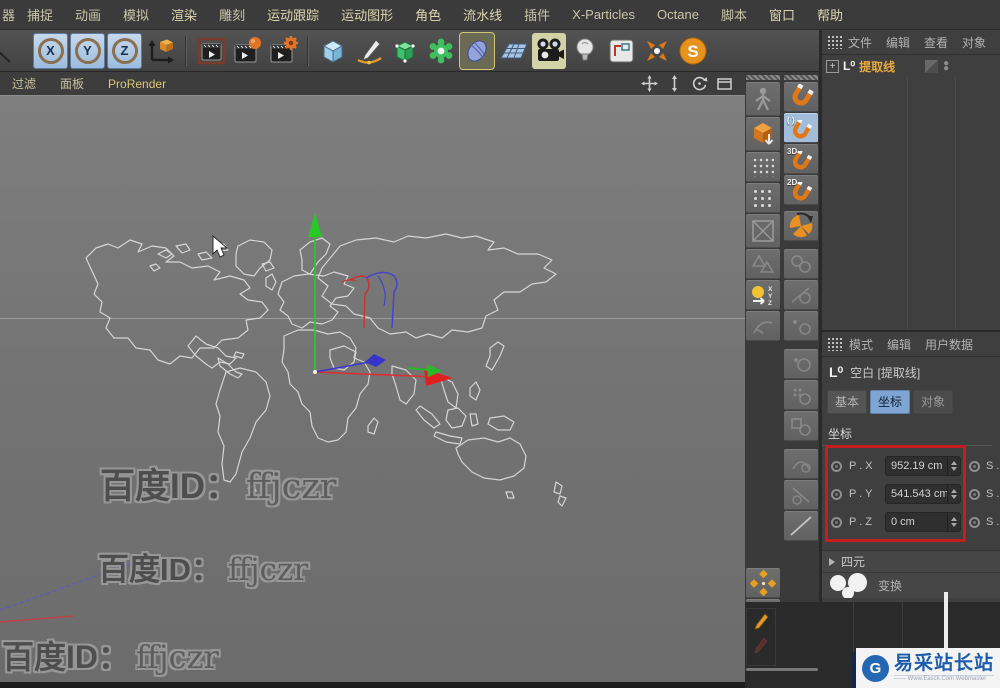  Describe the element at coordinates (293, 14) in the screenshot. I see `menu-item-motion-tracking: 运动跟踪` at that location.